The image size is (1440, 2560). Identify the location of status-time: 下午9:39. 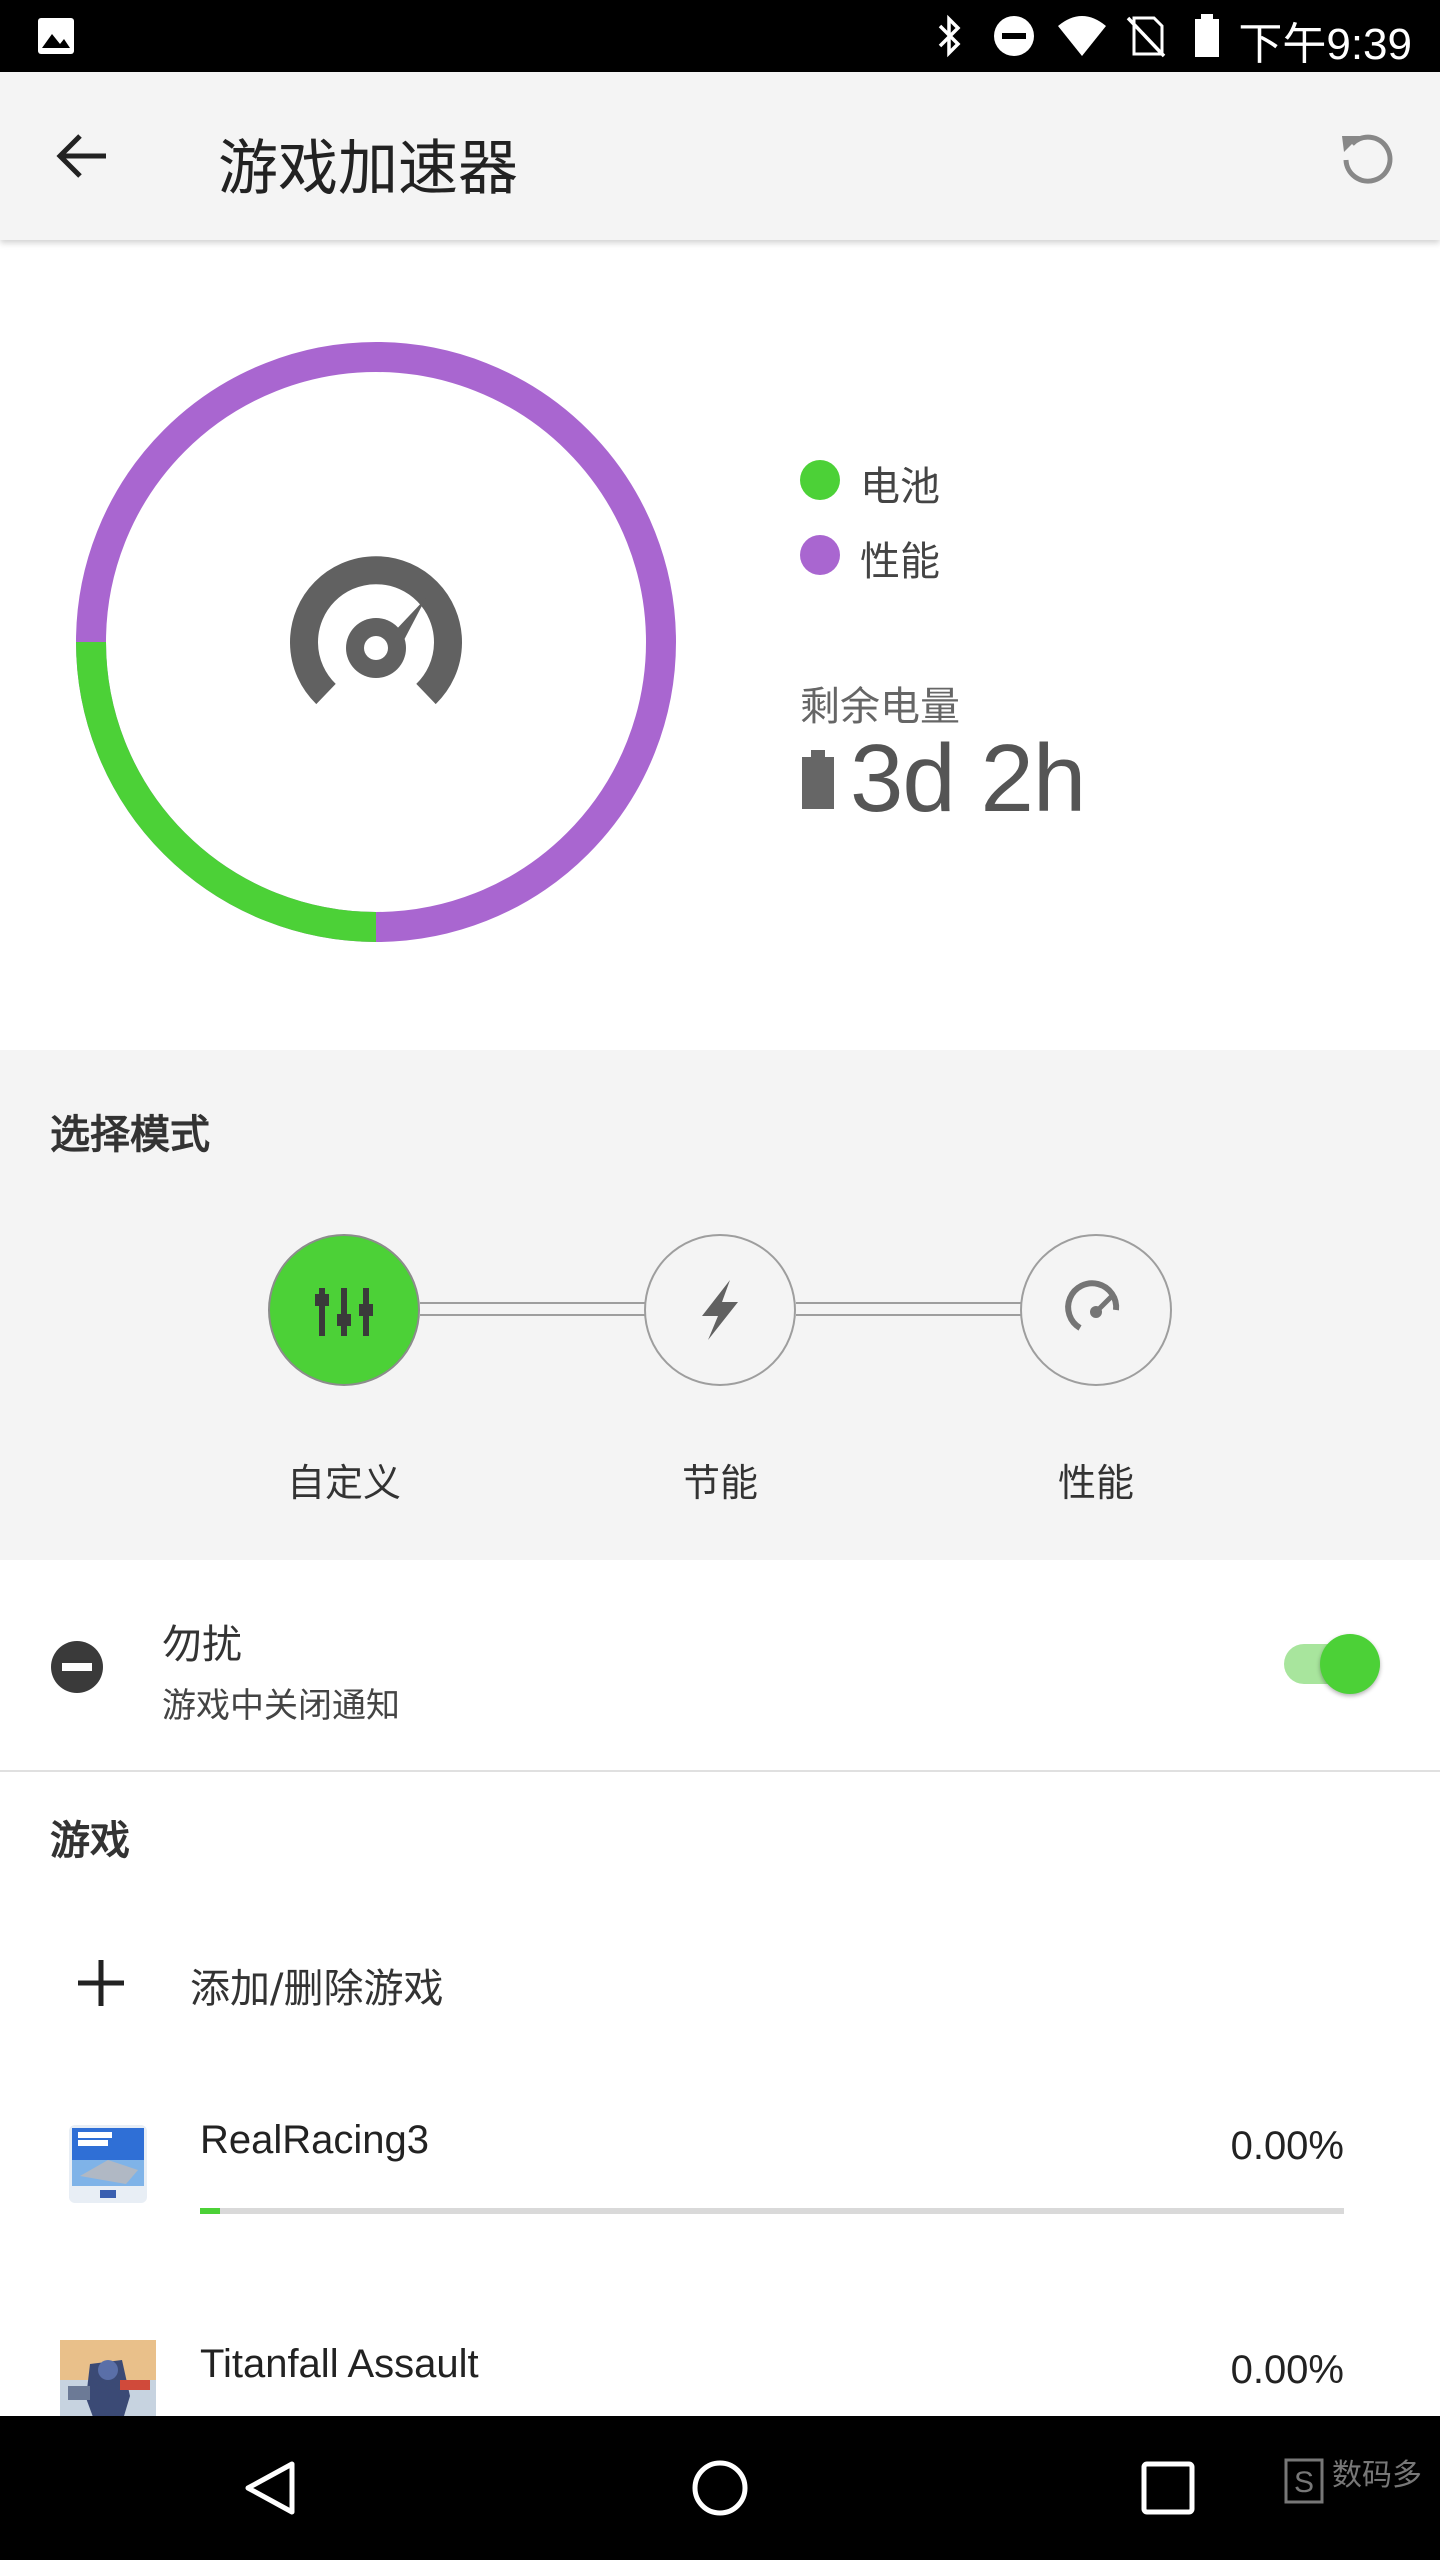
(1325, 44).